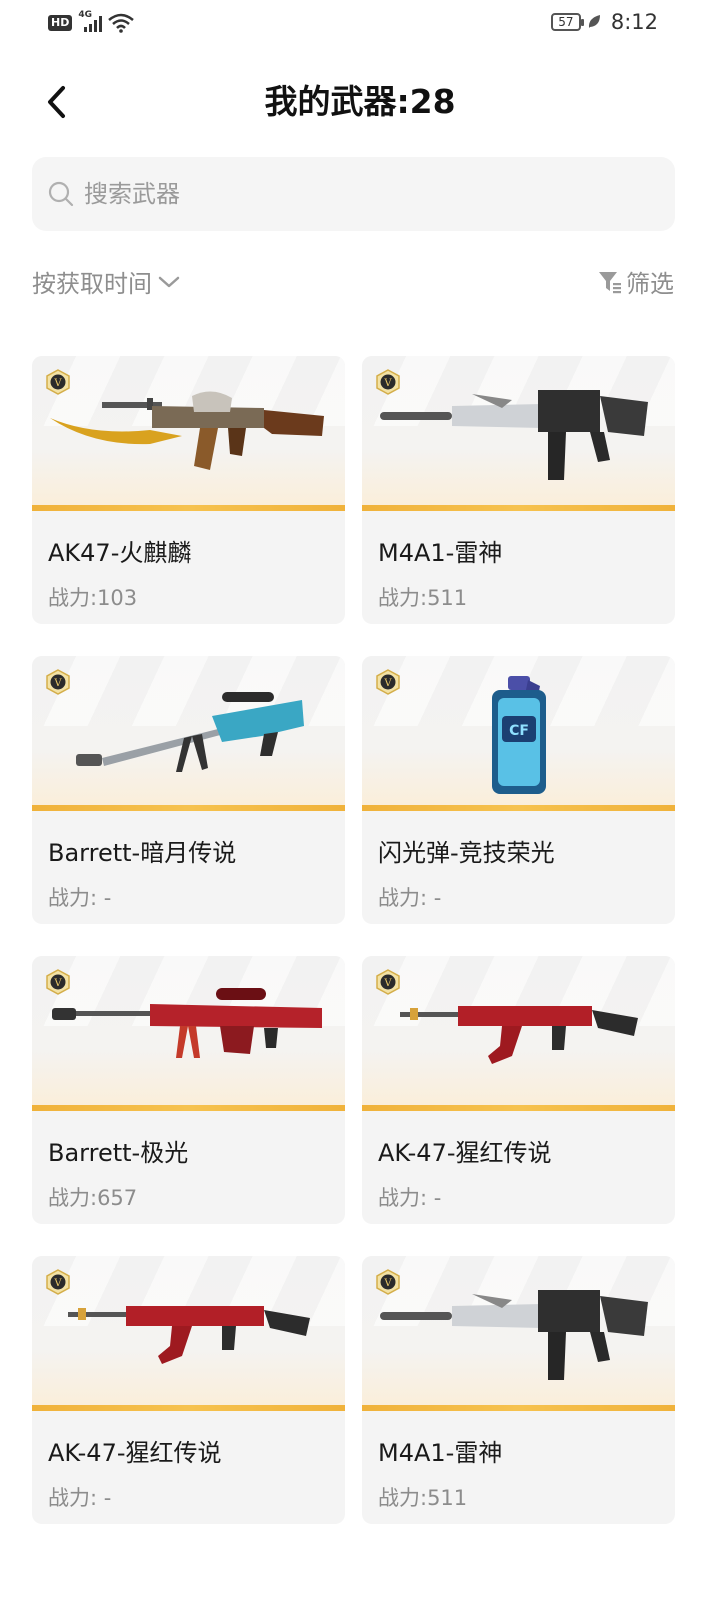  I want to click on status-left: HD 4G, so click(91, 22).